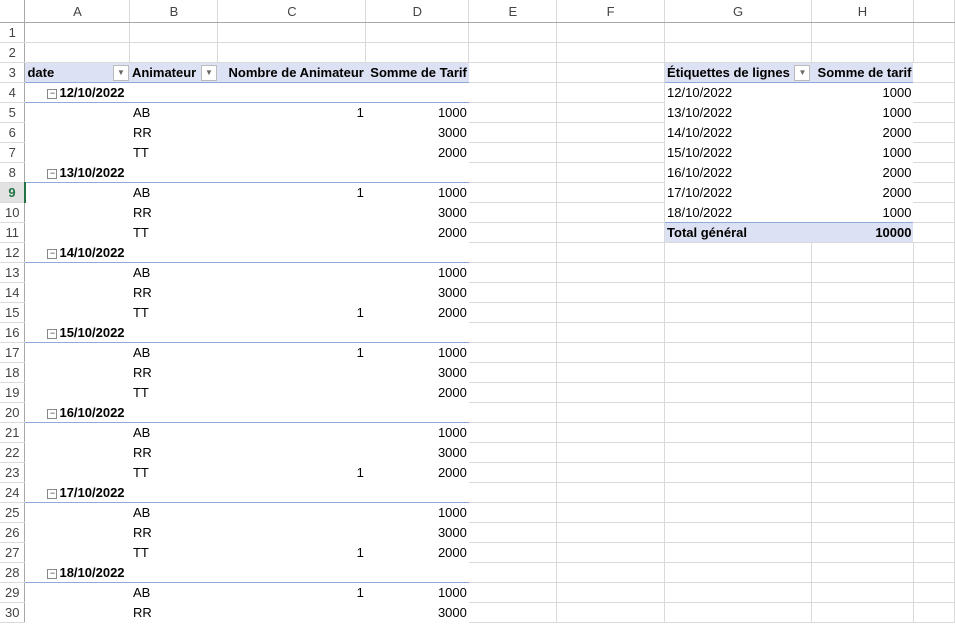 This screenshot has height=626, width=955. Describe the element at coordinates (738, 173) in the screenshot. I see `cell-g8: 16/10/2022` at that location.